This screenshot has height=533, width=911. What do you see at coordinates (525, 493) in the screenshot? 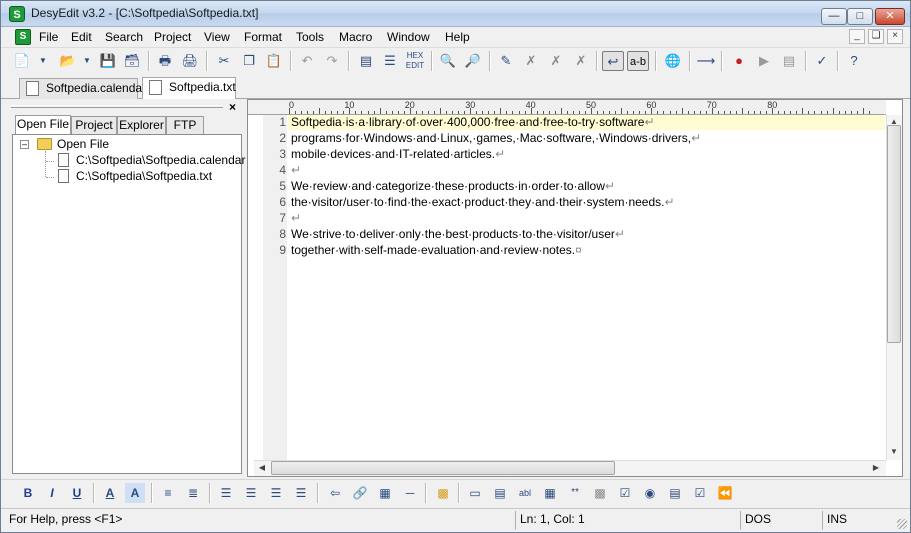
I see `text-area-icon: abl` at bounding box center [525, 493].